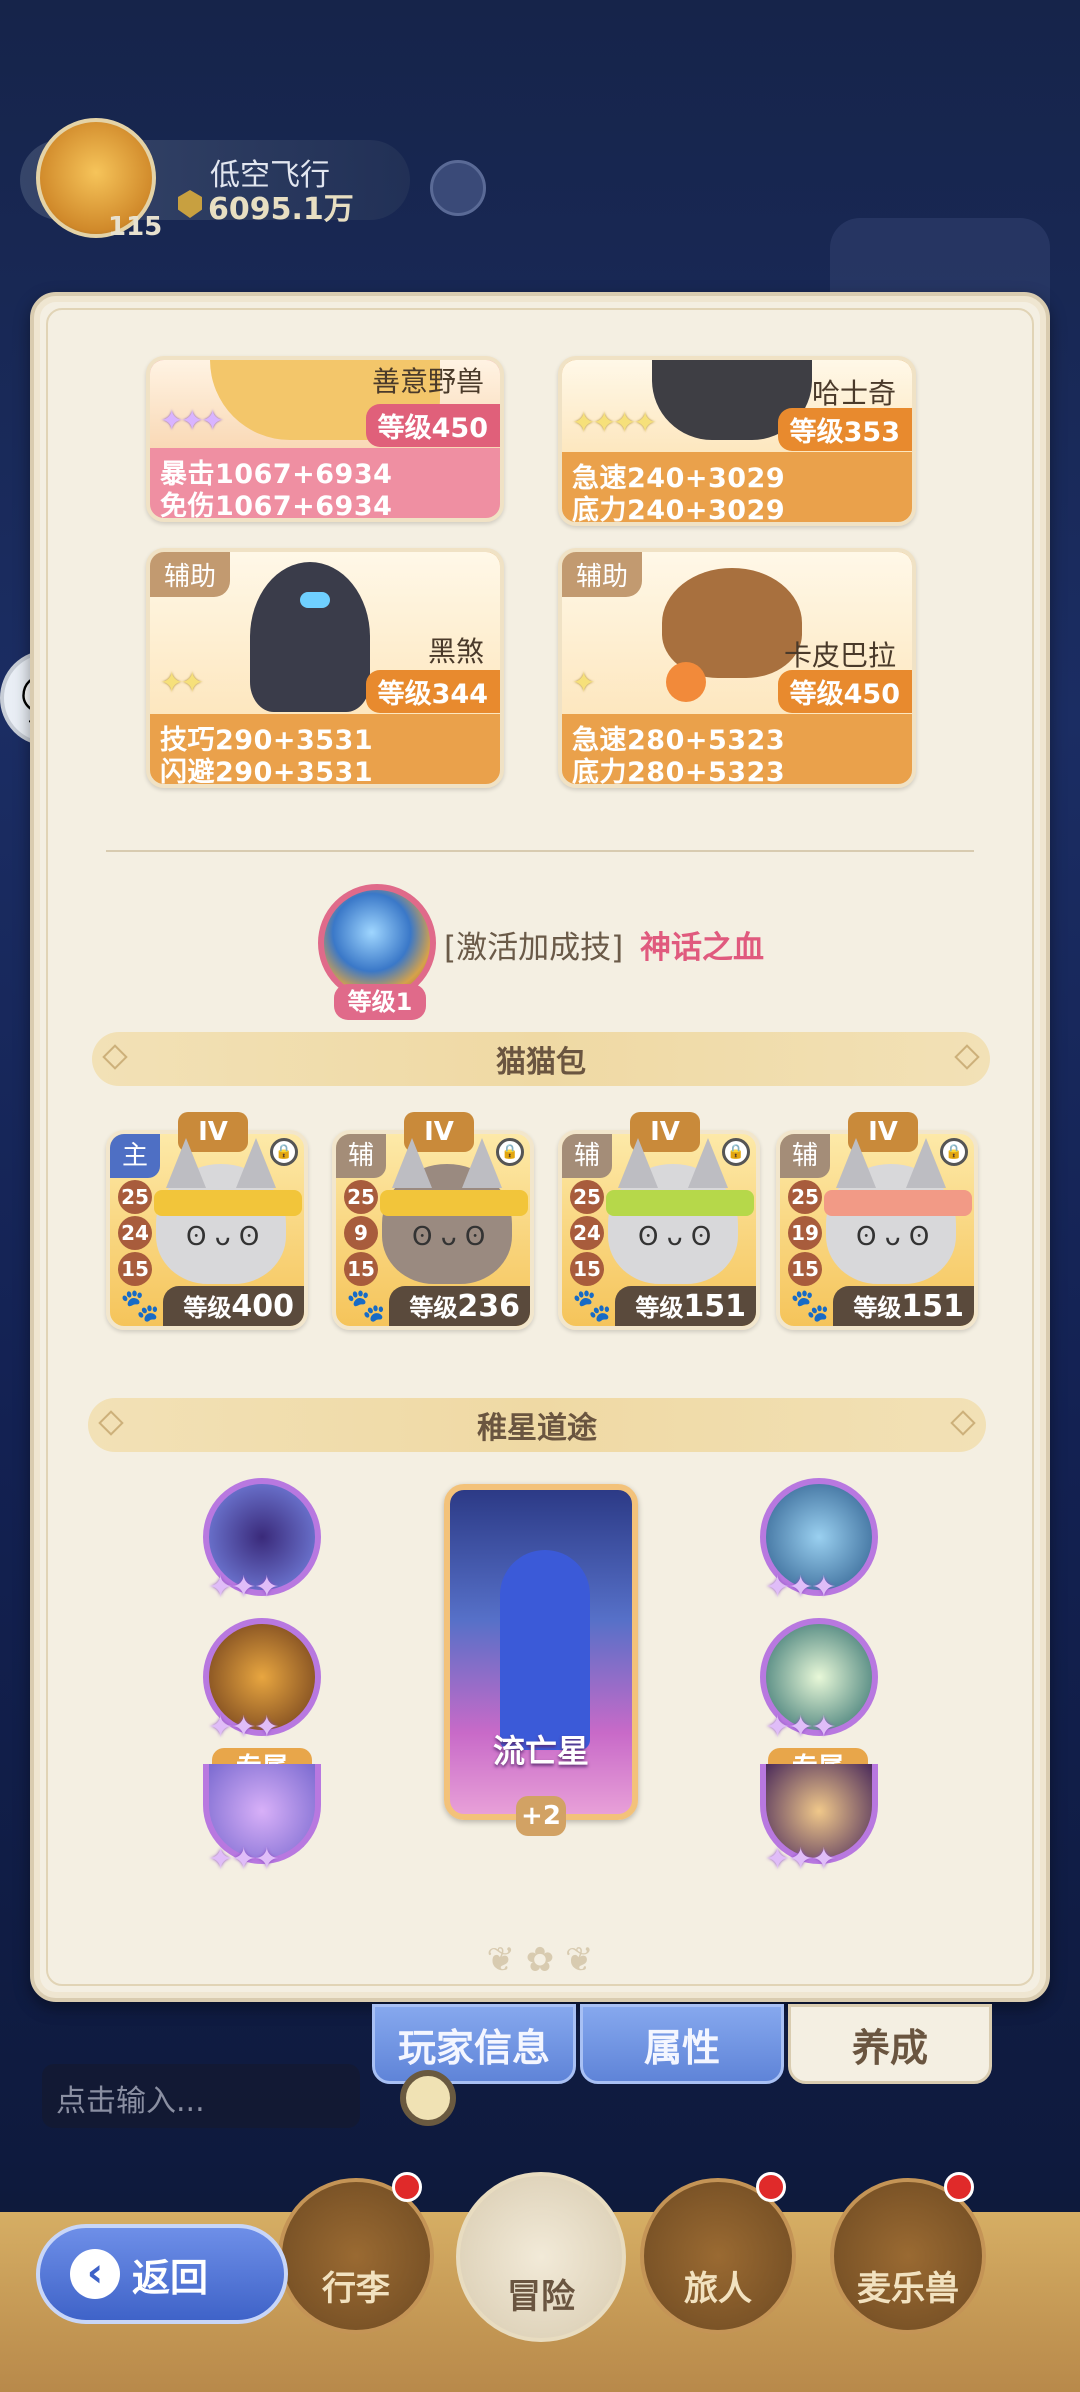  I want to click on pet-stars: ✦✦, so click(182, 682).